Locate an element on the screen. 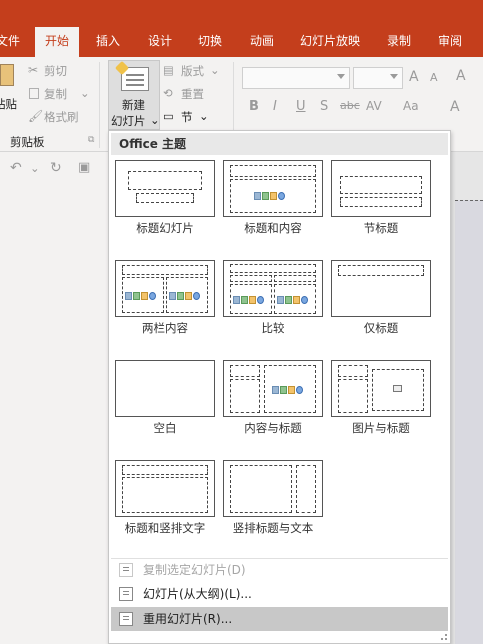 The width and height of the screenshot is (483, 644). quick-access-toolbar: ↶ ⌄ ↻ ▣ is located at coordinates (55, 169).